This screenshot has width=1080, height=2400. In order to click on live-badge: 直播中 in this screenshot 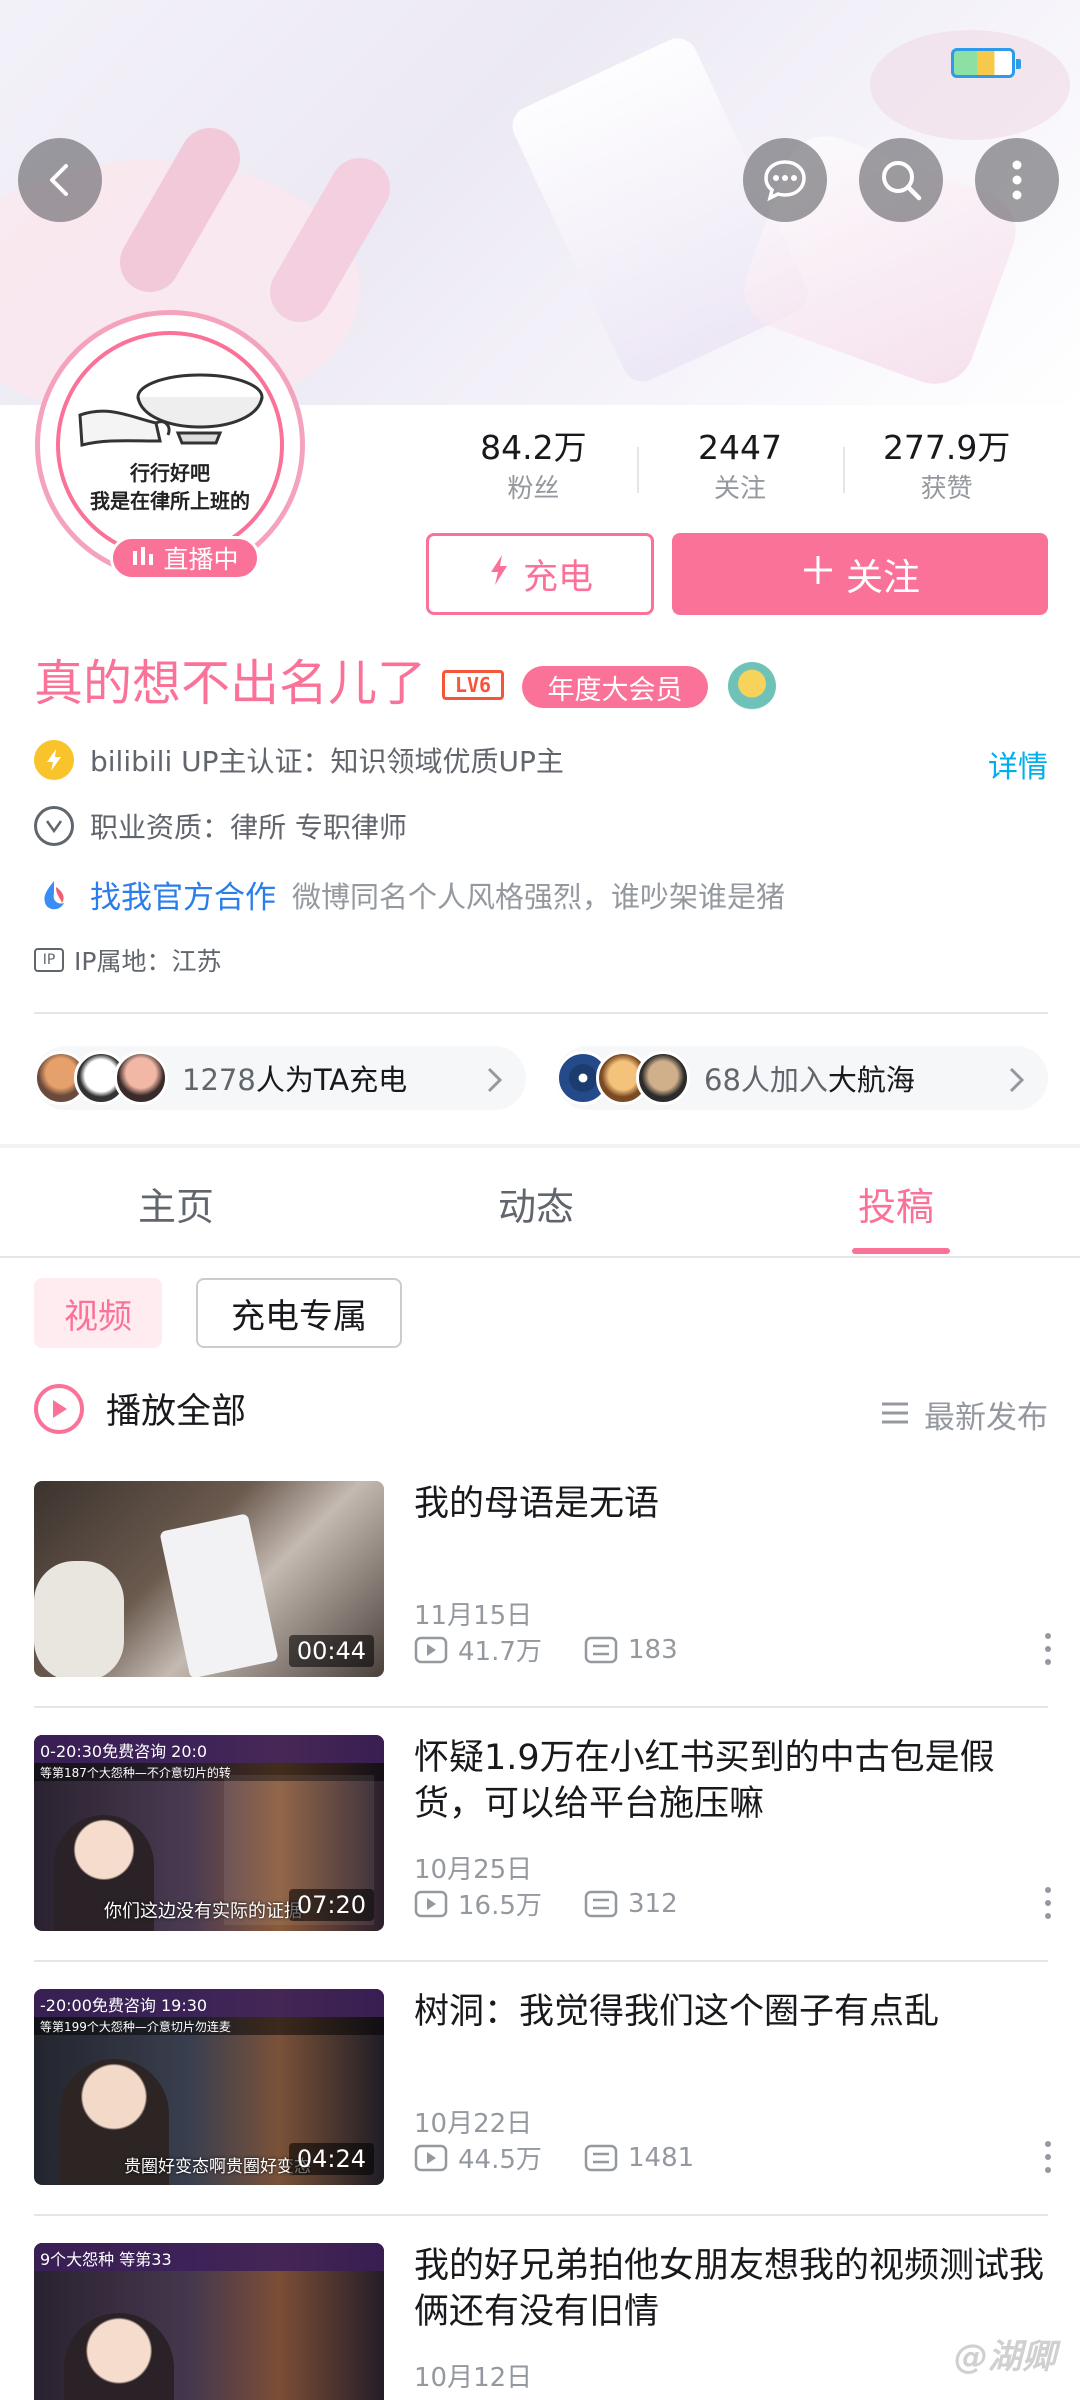, I will do `click(185, 558)`.